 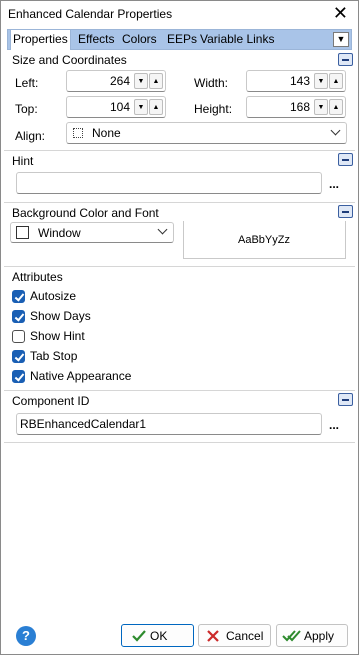 I want to click on section-title-hint: Hint, so click(x=23, y=161).